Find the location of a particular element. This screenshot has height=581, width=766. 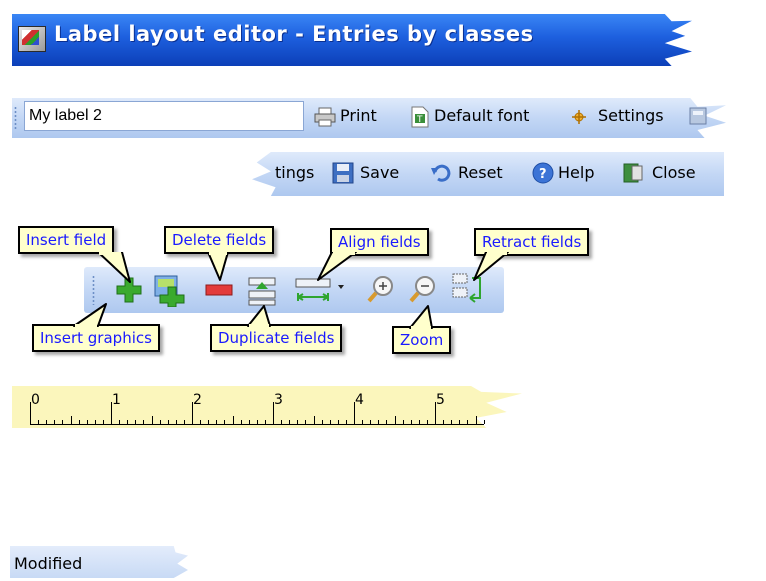

printer-icon is located at coordinates (325, 117).